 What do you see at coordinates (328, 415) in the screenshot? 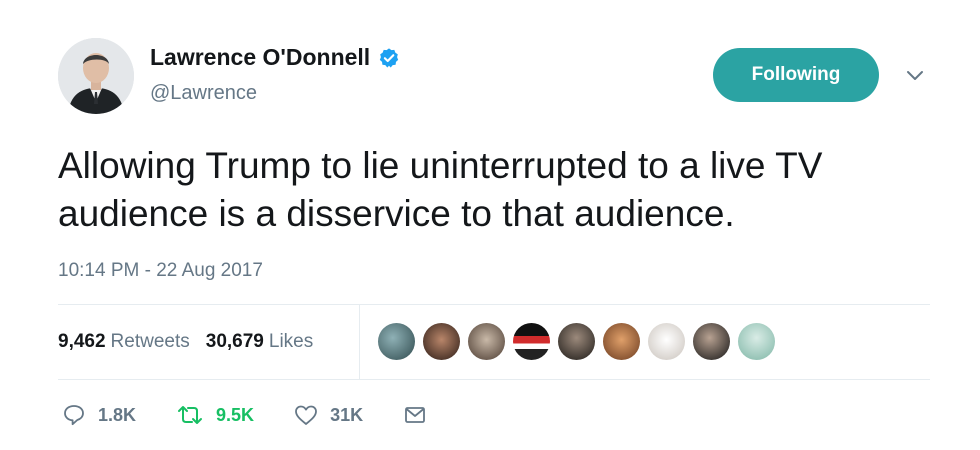
I see `like-action: 31K` at bounding box center [328, 415].